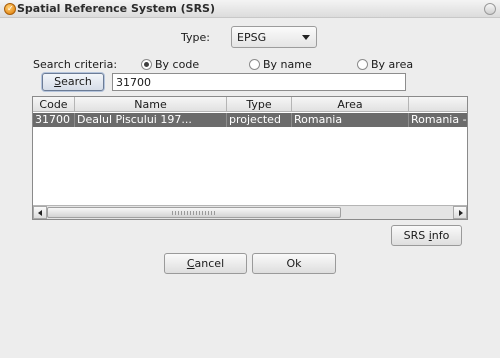 Image resolution: width=500 pixels, height=358 pixels. What do you see at coordinates (440, 235) in the screenshot?
I see `srs-info-label-post: nfo` at bounding box center [440, 235].